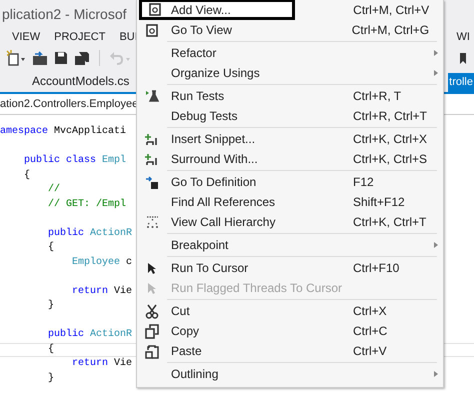 This screenshot has width=474, height=413. Describe the element at coordinates (213, 182) in the screenshot. I see `menu-item-label: Go To Definition` at that location.